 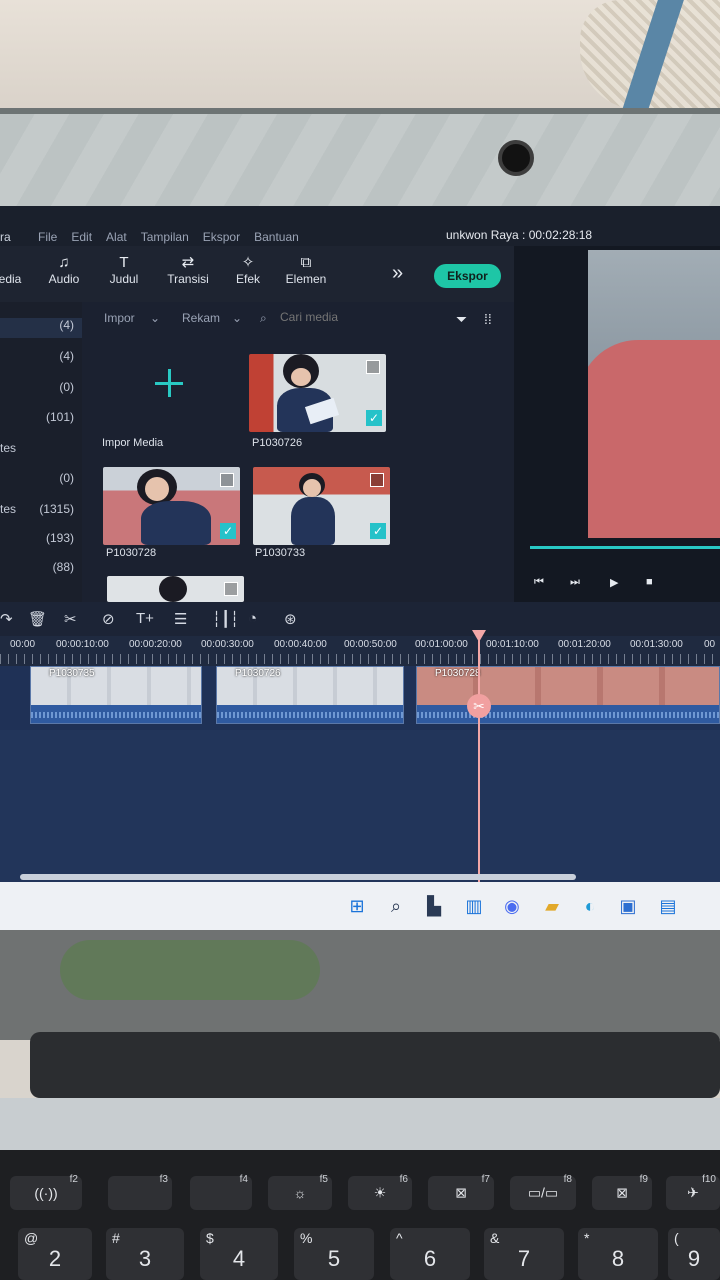 What do you see at coordinates (479, 759) in the screenshot?
I see `playhead` at bounding box center [479, 759].